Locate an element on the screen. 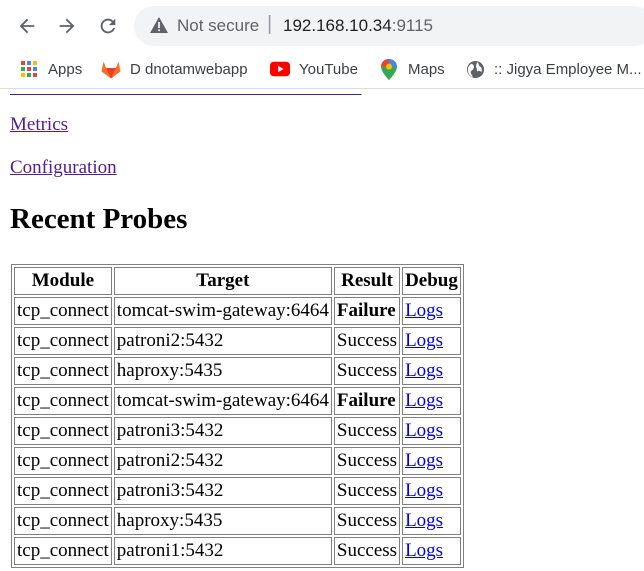 The width and height of the screenshot is (644, 571). reload-button is located at coordinates (108, 26).